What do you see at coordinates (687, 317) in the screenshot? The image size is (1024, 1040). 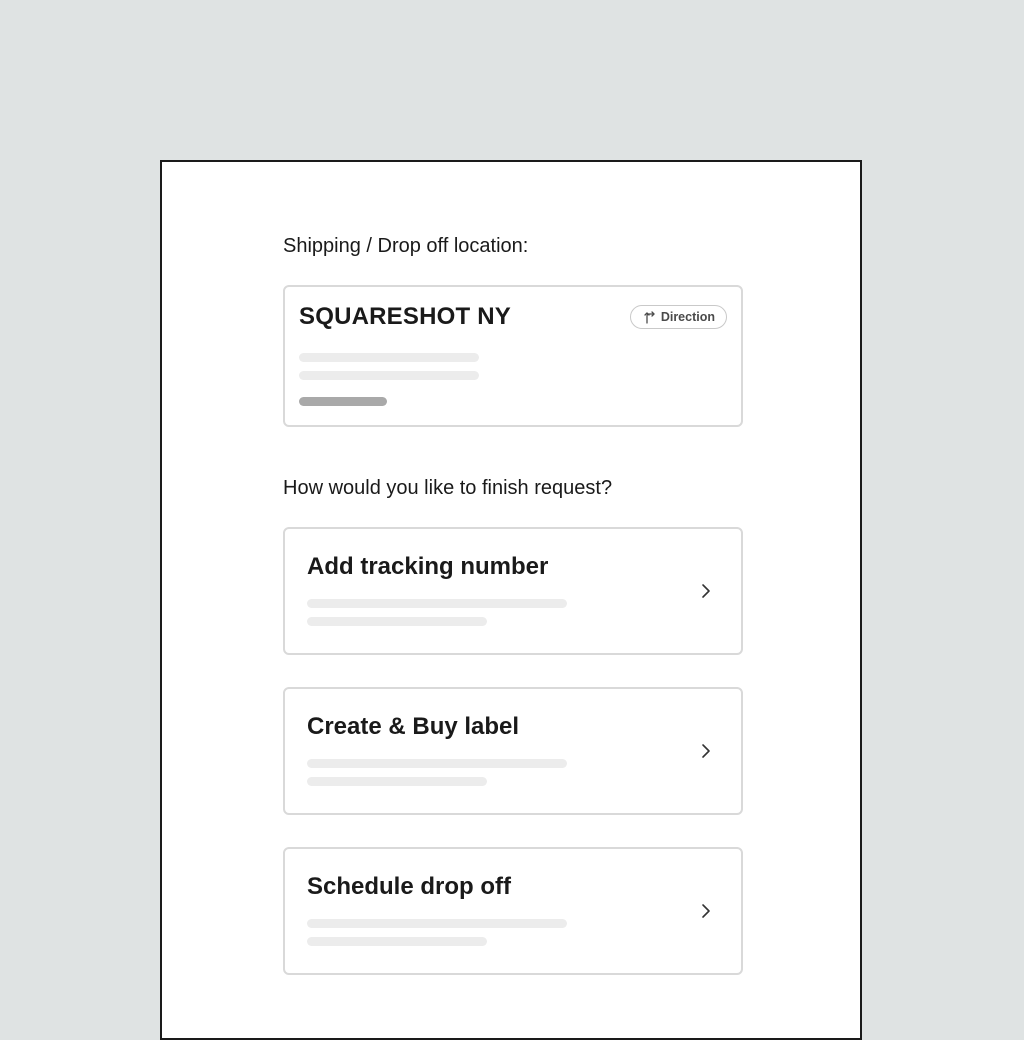 I see `direction-label: Direction` at bounding box center [687, 317].